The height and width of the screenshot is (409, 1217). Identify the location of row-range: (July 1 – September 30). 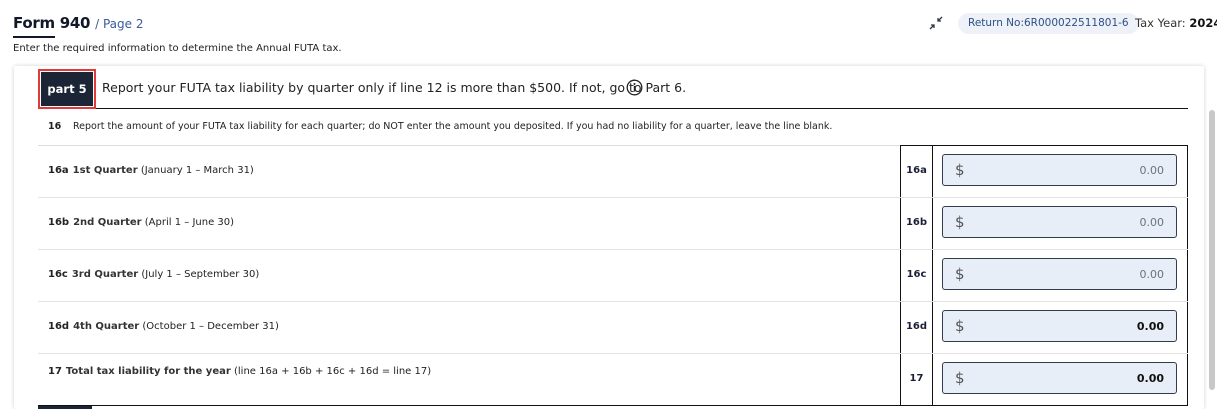
(200, 274).